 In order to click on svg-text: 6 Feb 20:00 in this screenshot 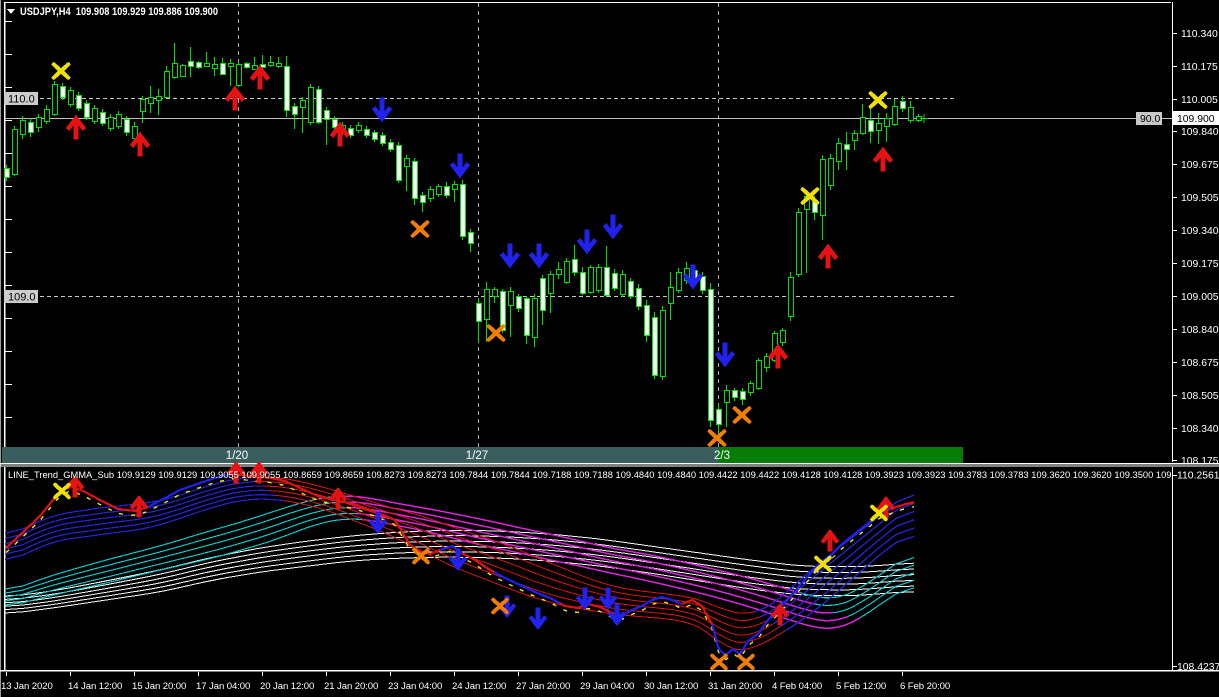, I will do `click(925, 686)`.